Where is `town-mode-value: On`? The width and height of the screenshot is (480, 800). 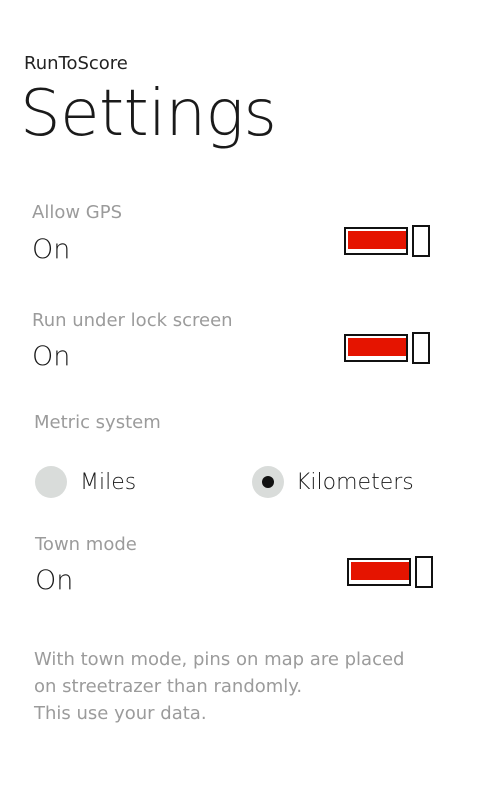
town-mode-value: On is located at coordinates (54, 580).